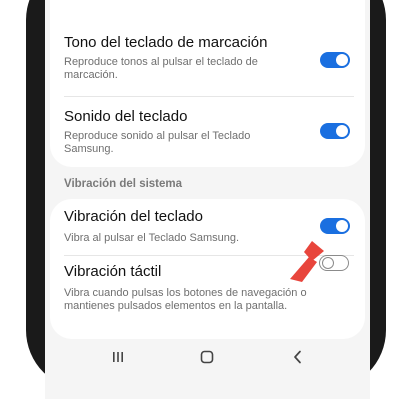 Image resolution: width=410 pixels, height=399 pixels. I want to click on keyboard-vibration-toggle, so click(335, 226).